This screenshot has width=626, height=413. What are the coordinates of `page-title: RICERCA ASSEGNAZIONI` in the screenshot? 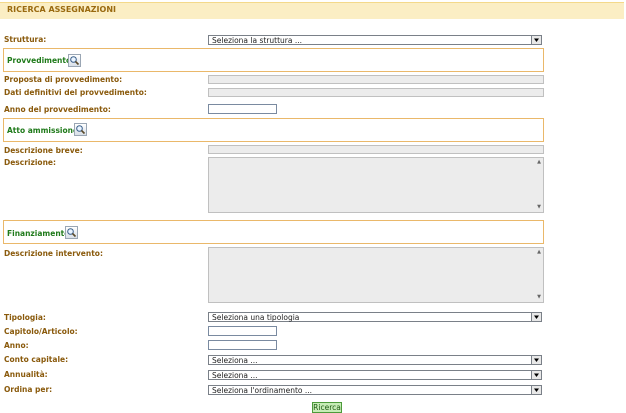 It's located at (62, 9).